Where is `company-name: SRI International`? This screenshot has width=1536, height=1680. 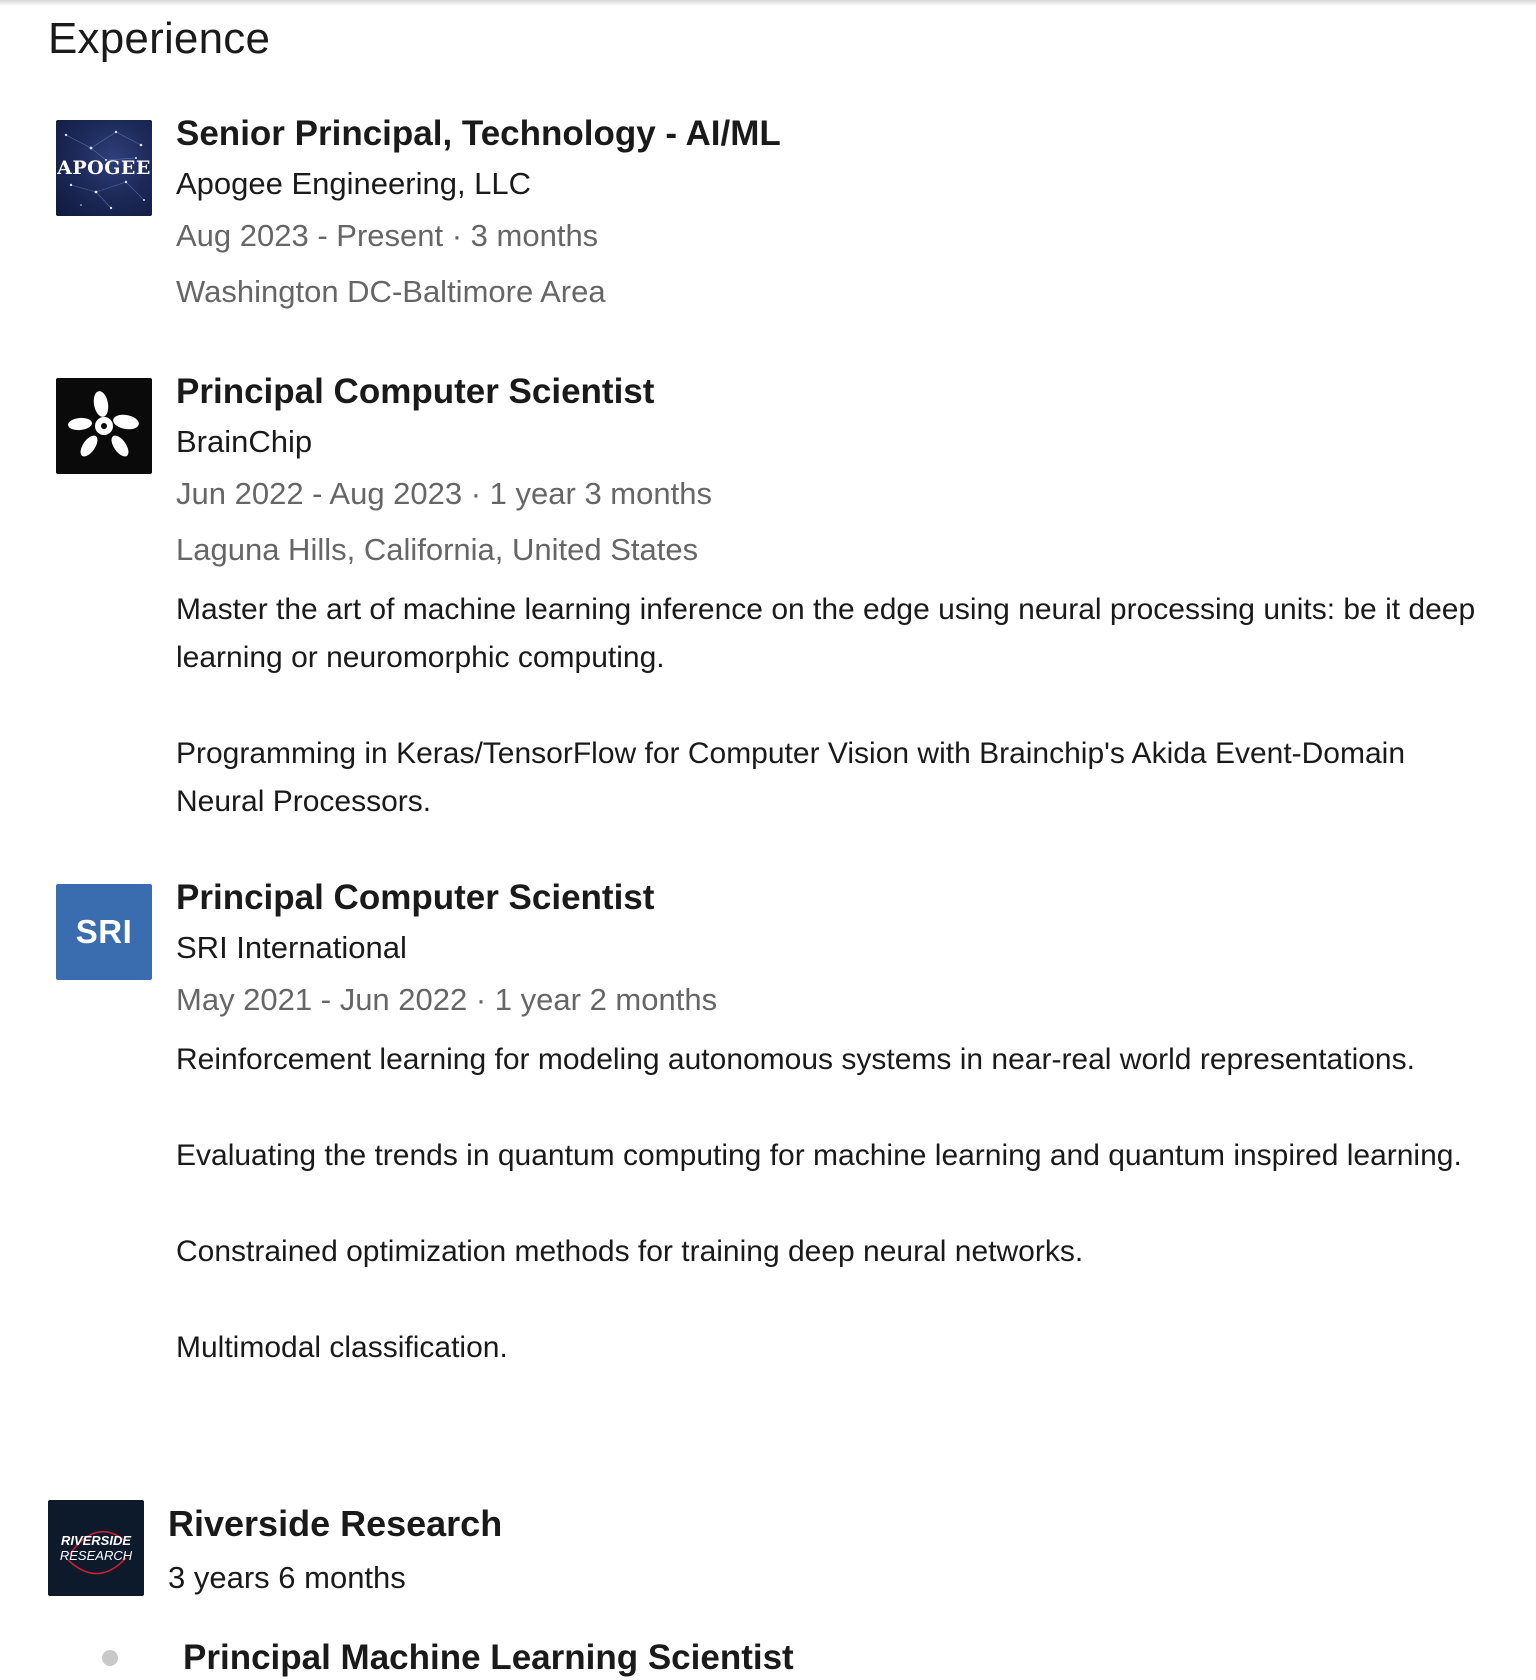
company-name: SRI International is located at coordinates (826, 948).